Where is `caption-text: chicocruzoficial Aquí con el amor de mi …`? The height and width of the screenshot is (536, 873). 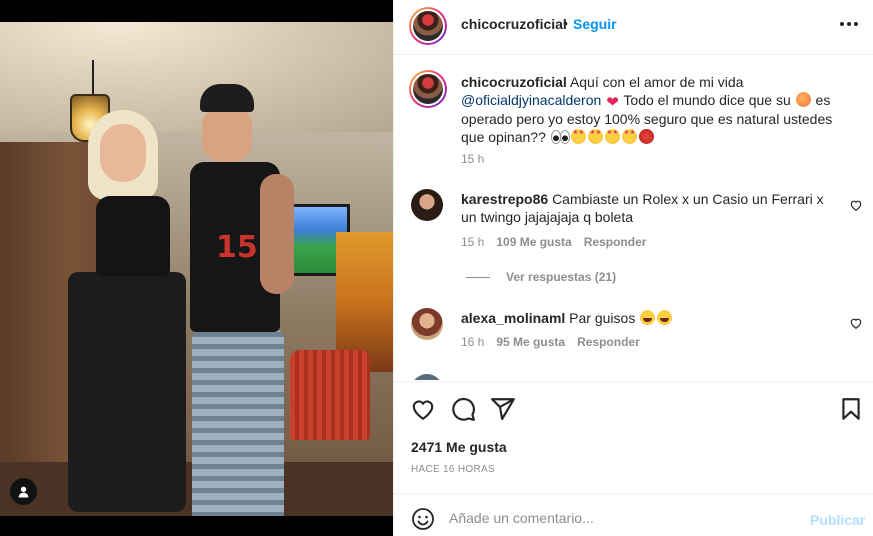
caption-text: chicocruzoficial Aquí con el amor de mi … is located at coordinates (651, 109).